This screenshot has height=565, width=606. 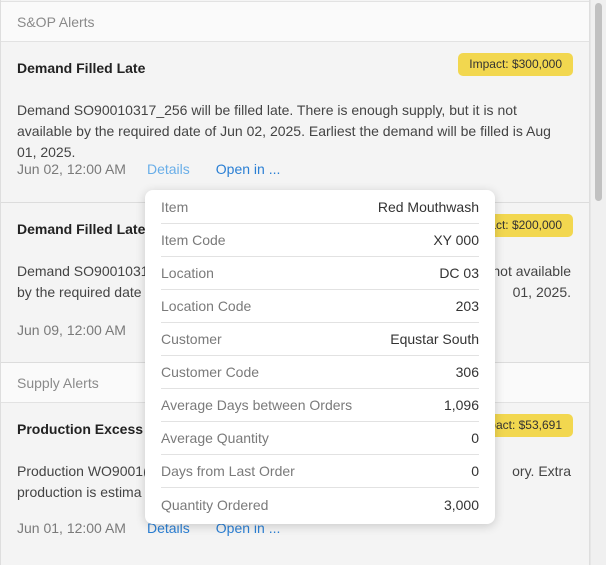 What do you see at coordinates (541, 292) in the screenshot?
I see `alert-description-line2-right: 01, 2025.` at bounding box center [541, 292].